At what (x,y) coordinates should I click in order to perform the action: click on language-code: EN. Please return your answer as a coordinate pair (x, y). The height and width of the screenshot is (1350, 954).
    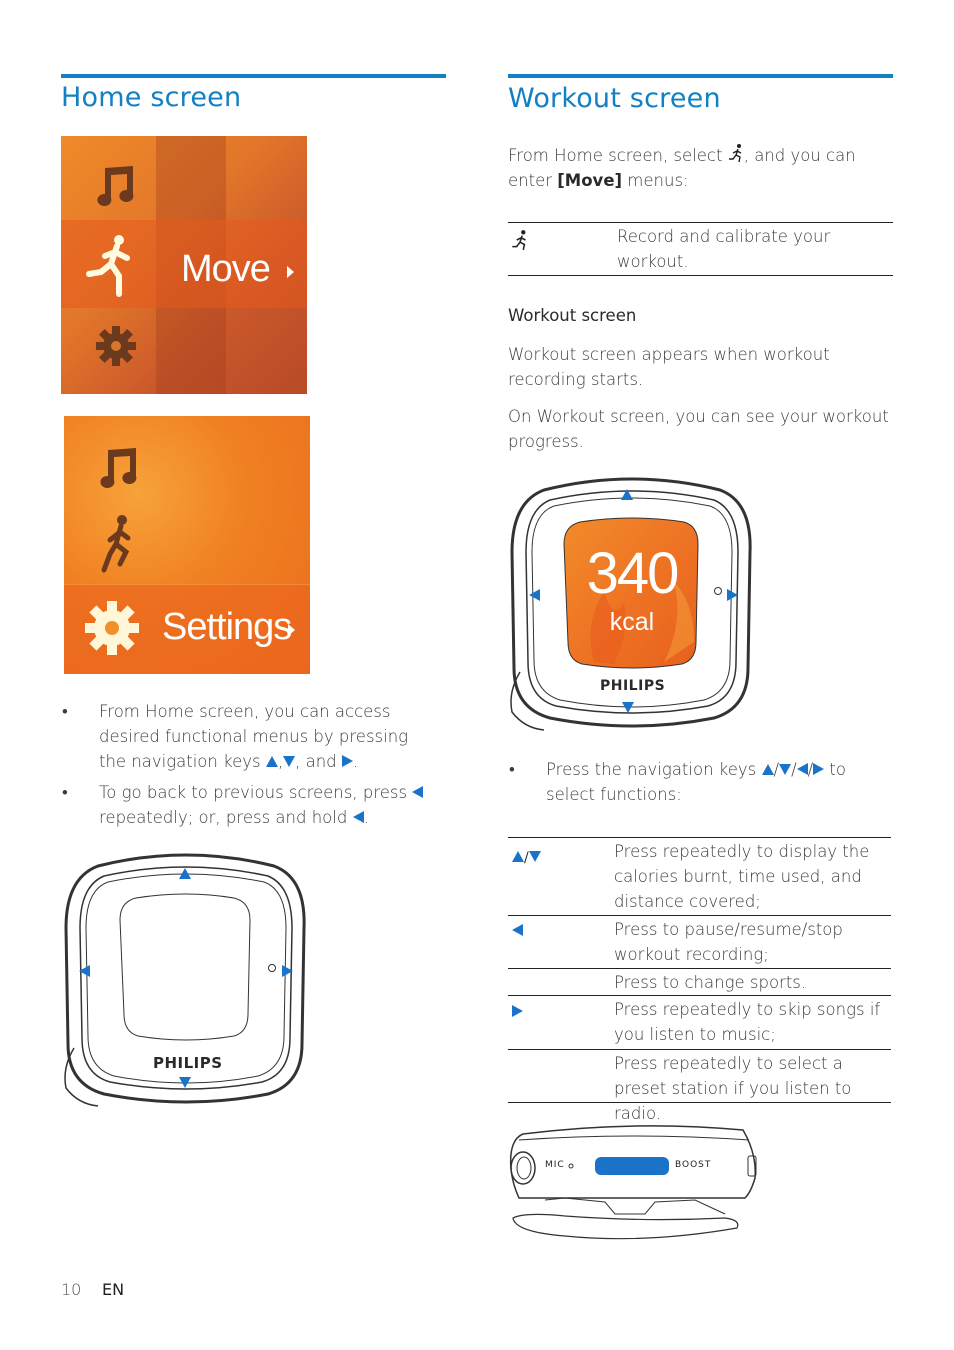
    Looking at the image, I should click on (113, 1289).